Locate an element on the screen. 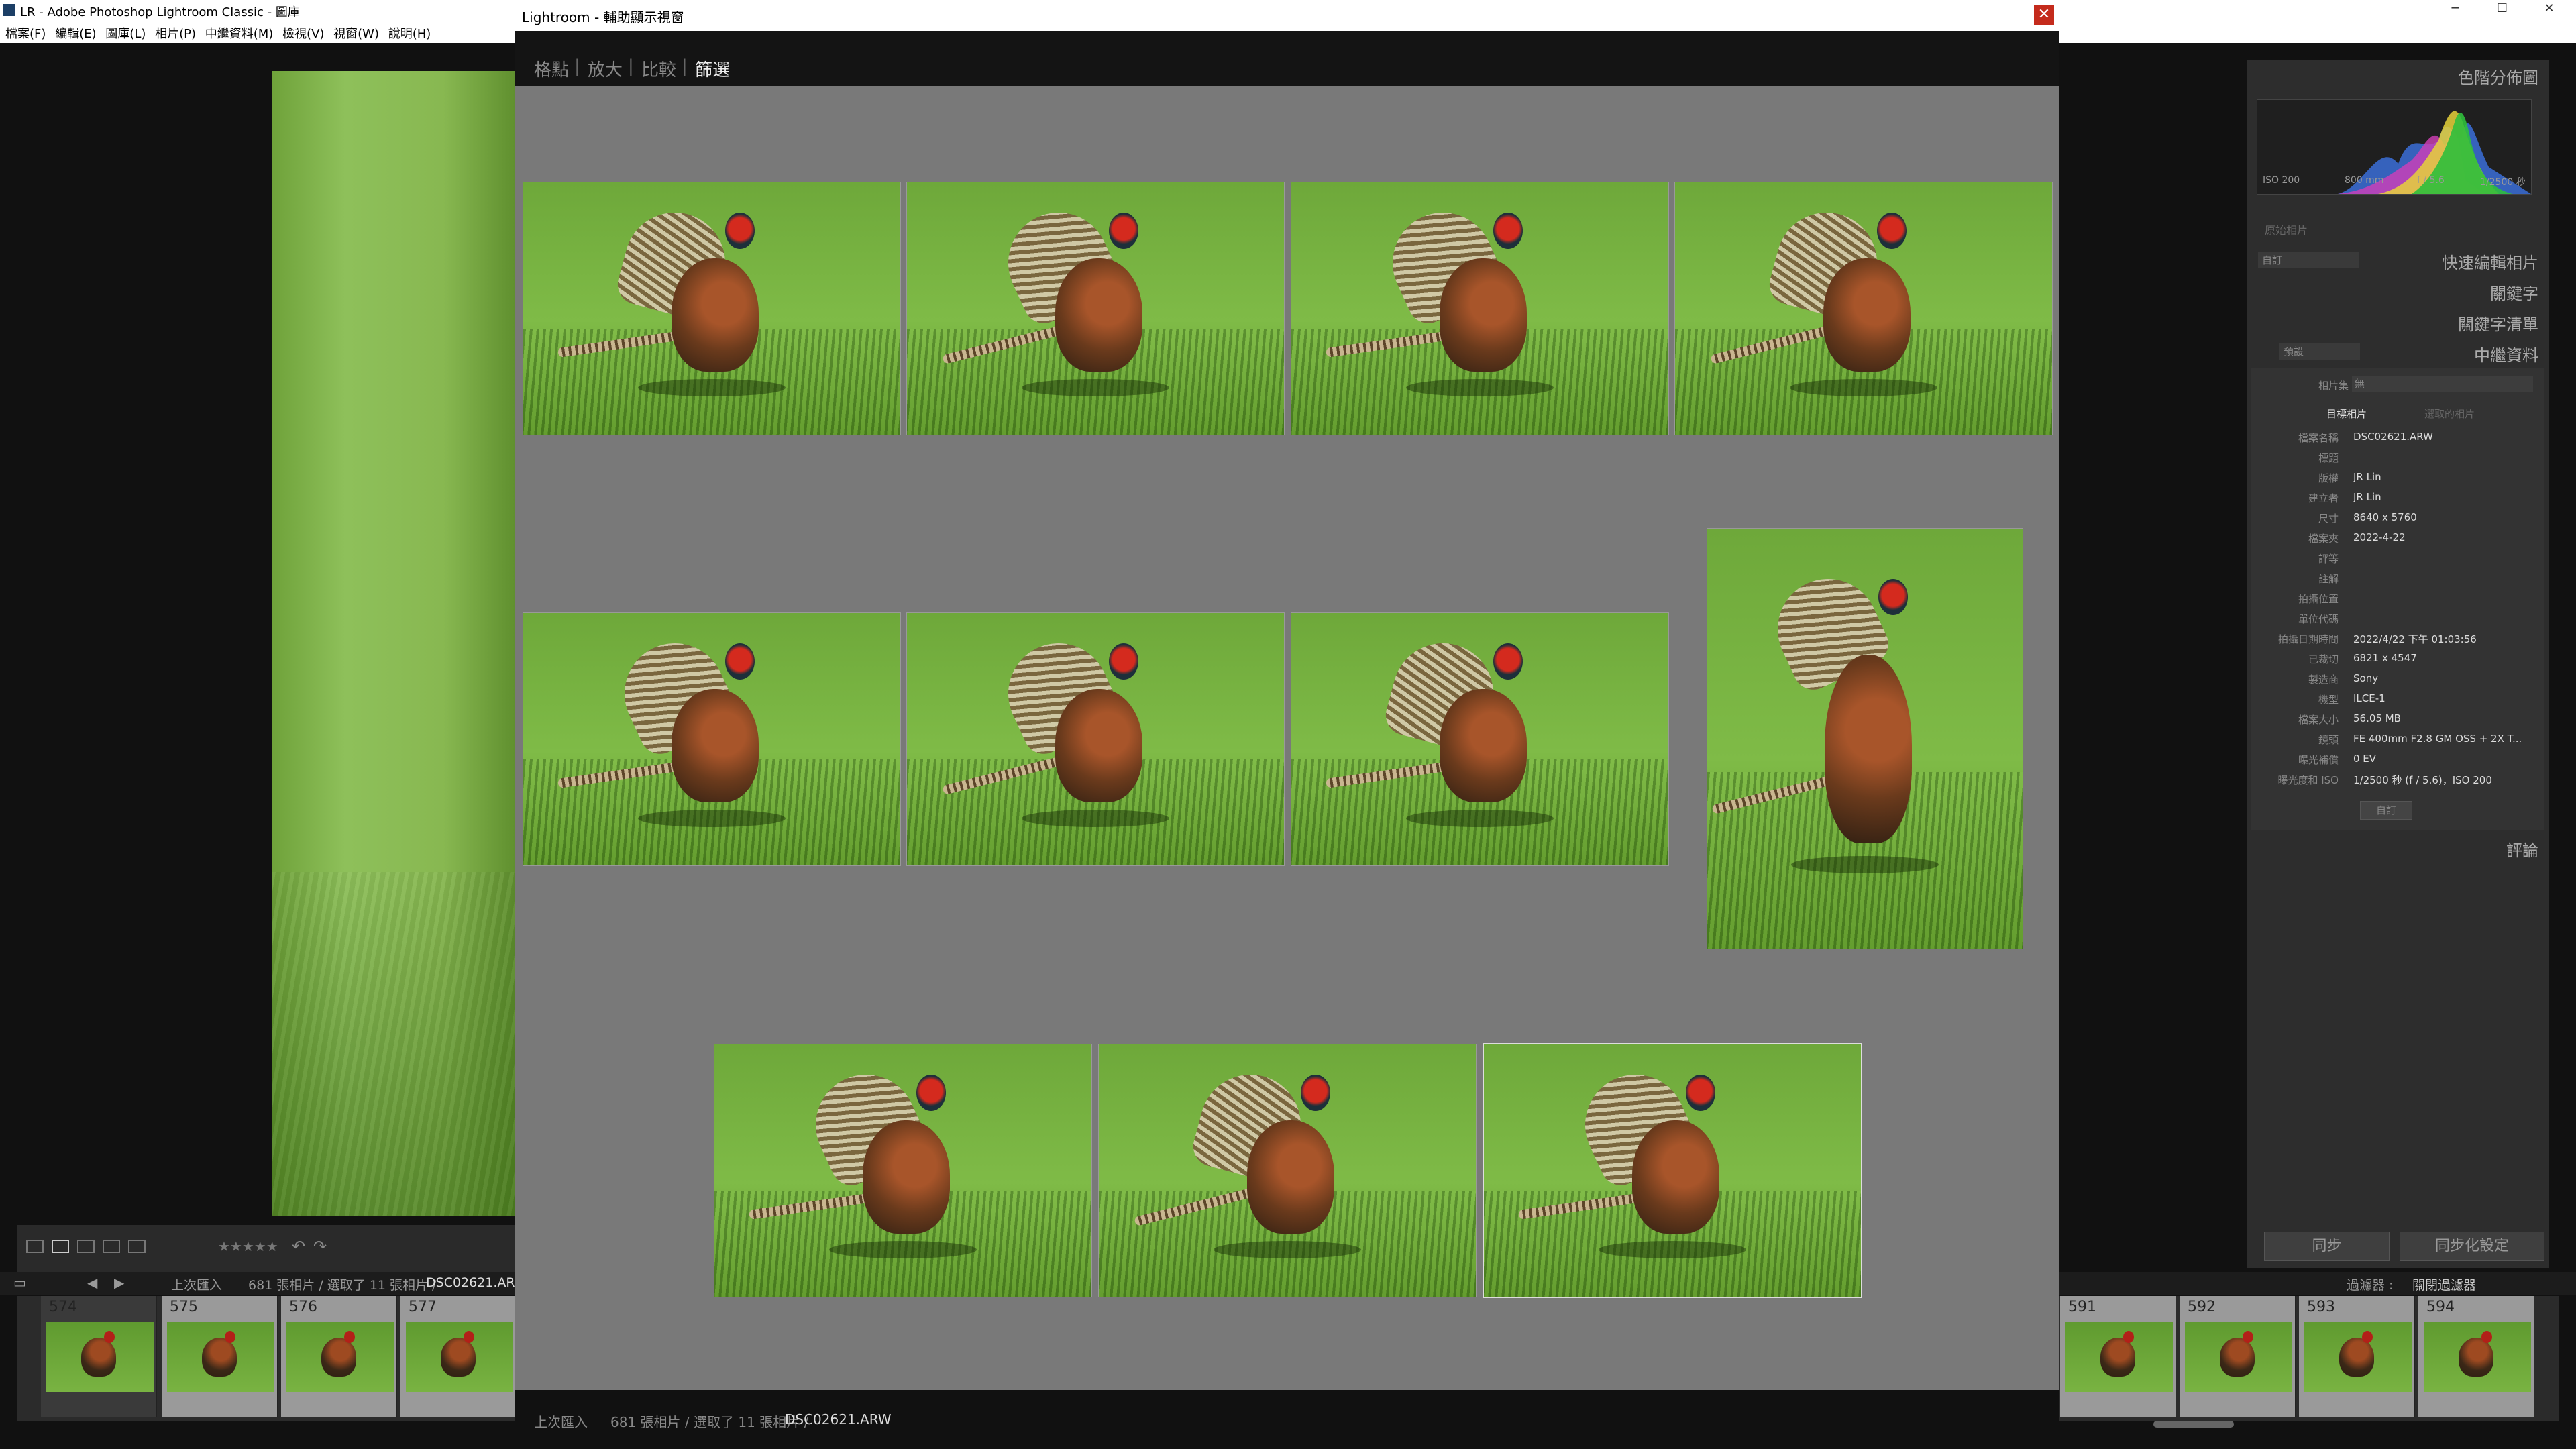 This screenshot has width=2576, height=1449. maximize-button: ☐ is located at coordinates (2502, 8).